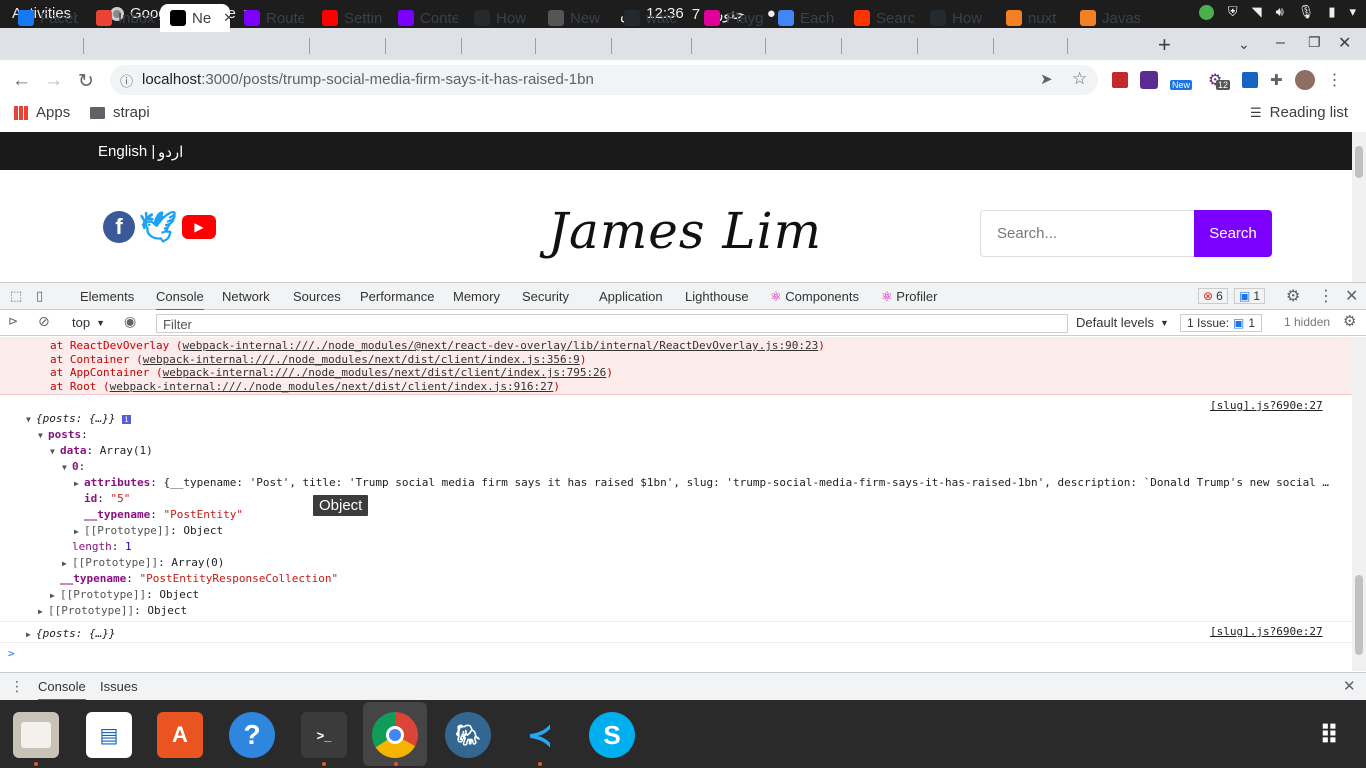 The width and height of the screenshot is (1366, 768). Describe the element at coordinates (180, 735) in the screenshot. I see `software-center-icon: A` at that location.